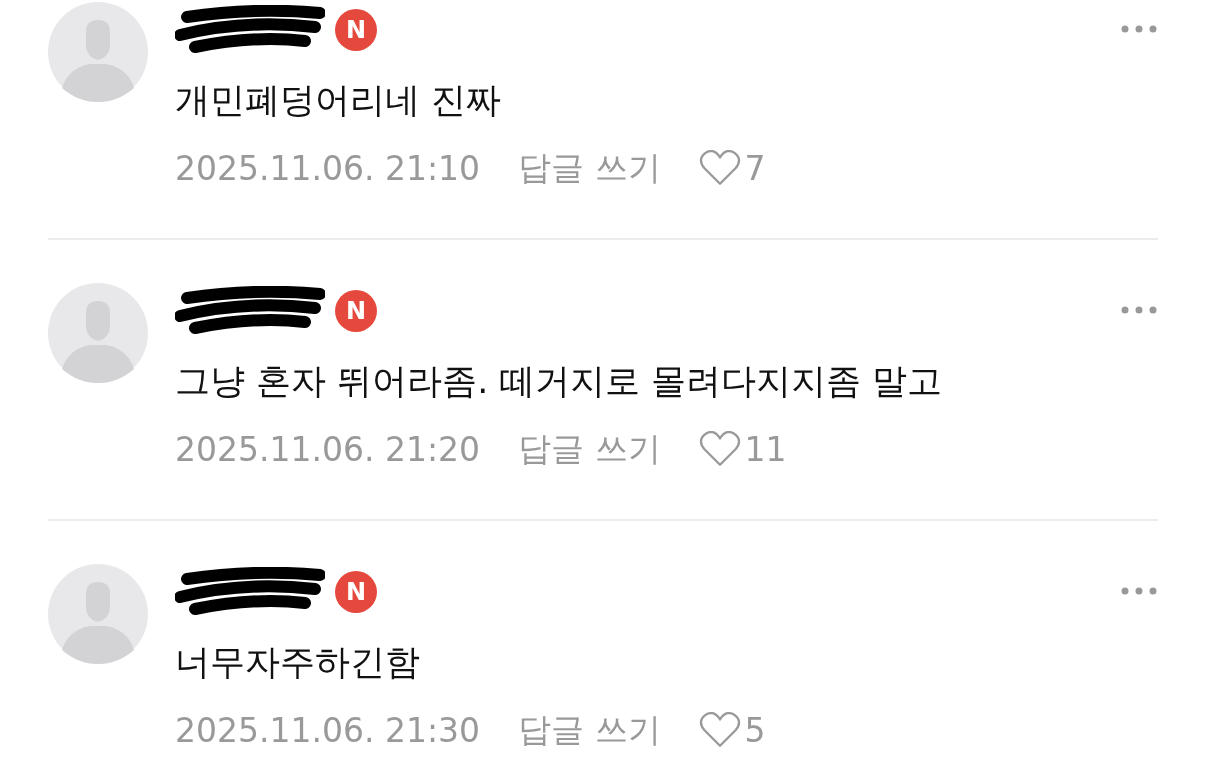 The image size is (1206, 764). Describe the element at coordinates (328, 168) in the screenshot. I see `comment-time: 2025.11.06. 21:10` at that location.